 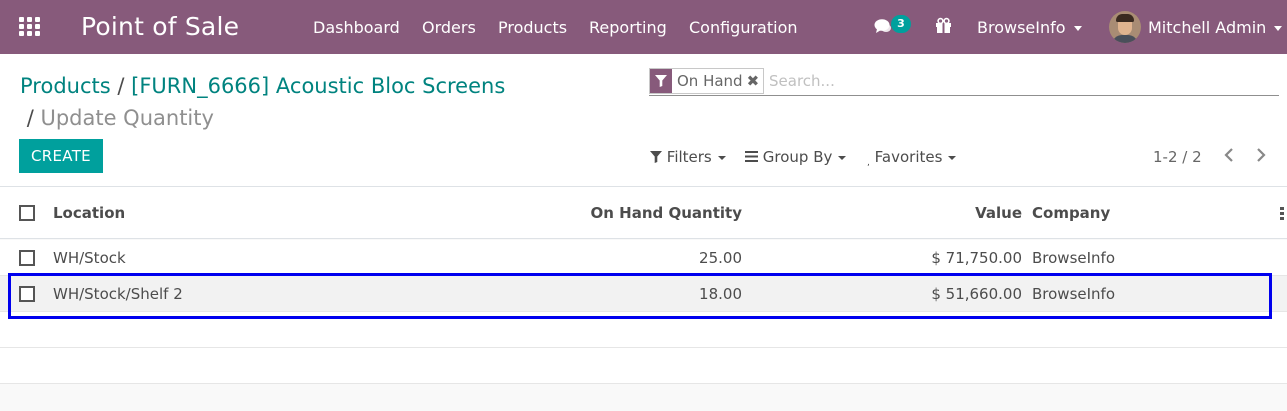 What do you see at coordinates (946, 213) in the screenshot?
I see `column-value: Value` at bounding box center [946, 213].